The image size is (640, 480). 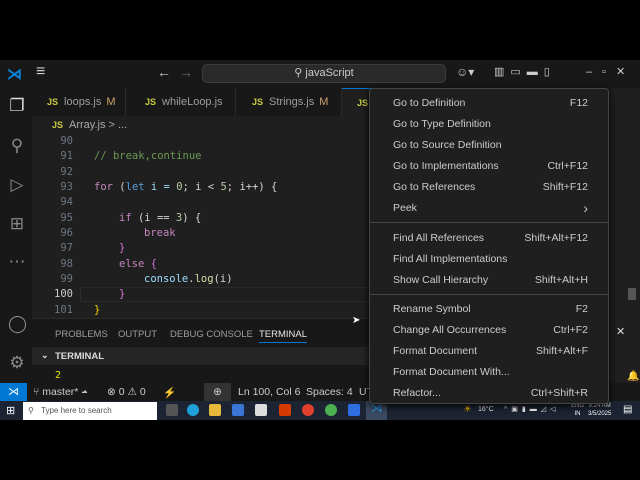 What do you see at coordinates (329, 392) in the screenshot?
I see `indentation: Spaces: 4` at bounding box center [329, 392].